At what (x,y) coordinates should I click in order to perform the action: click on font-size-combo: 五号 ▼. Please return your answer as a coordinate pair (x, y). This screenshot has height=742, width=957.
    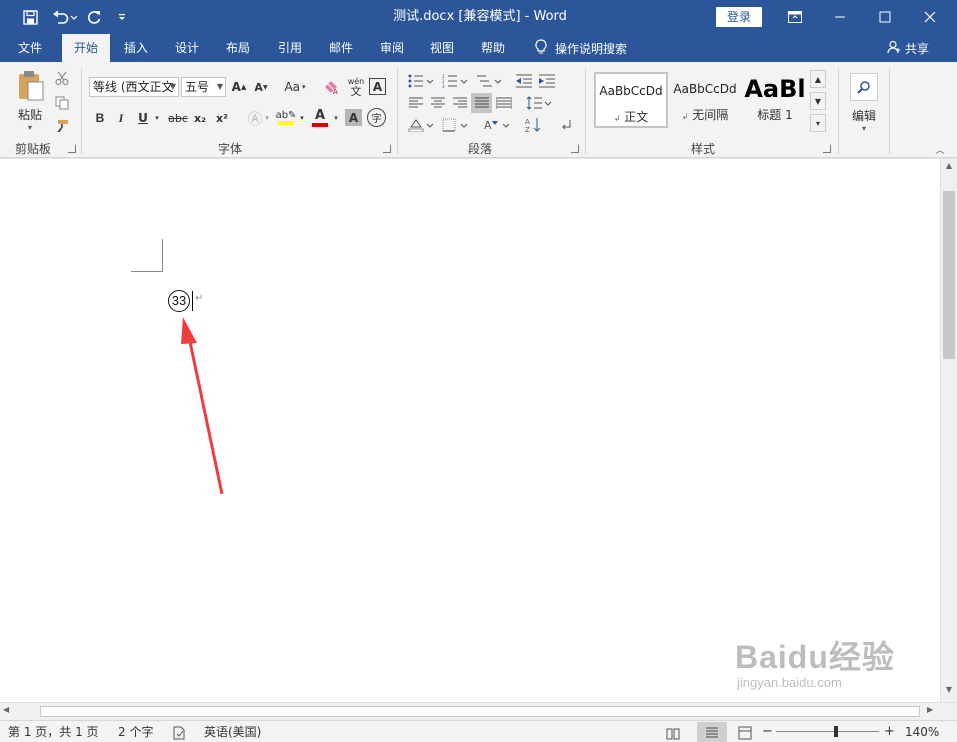
    Looking at the image, I should click on (203, 87).